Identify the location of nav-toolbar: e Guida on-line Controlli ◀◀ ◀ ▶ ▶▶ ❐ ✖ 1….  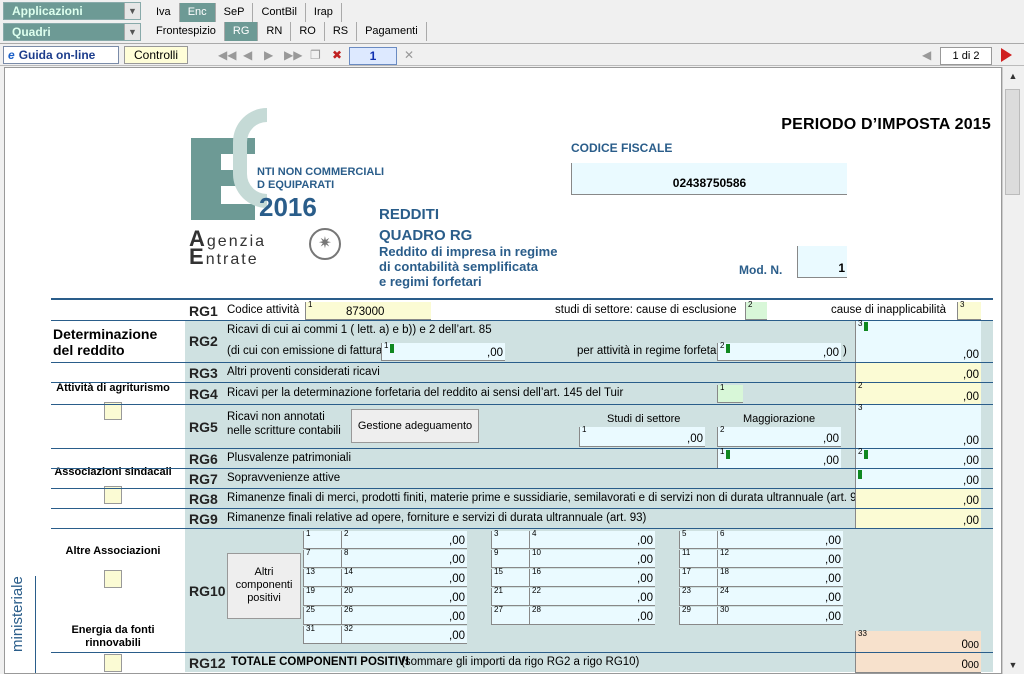
(512, 55).